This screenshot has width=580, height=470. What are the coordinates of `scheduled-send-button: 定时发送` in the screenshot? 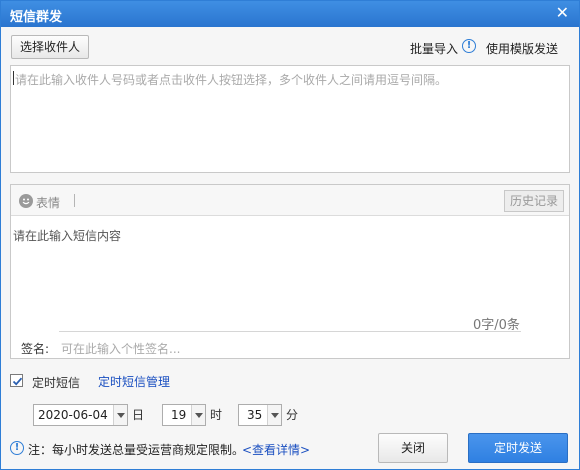 It's located at (518, 448).